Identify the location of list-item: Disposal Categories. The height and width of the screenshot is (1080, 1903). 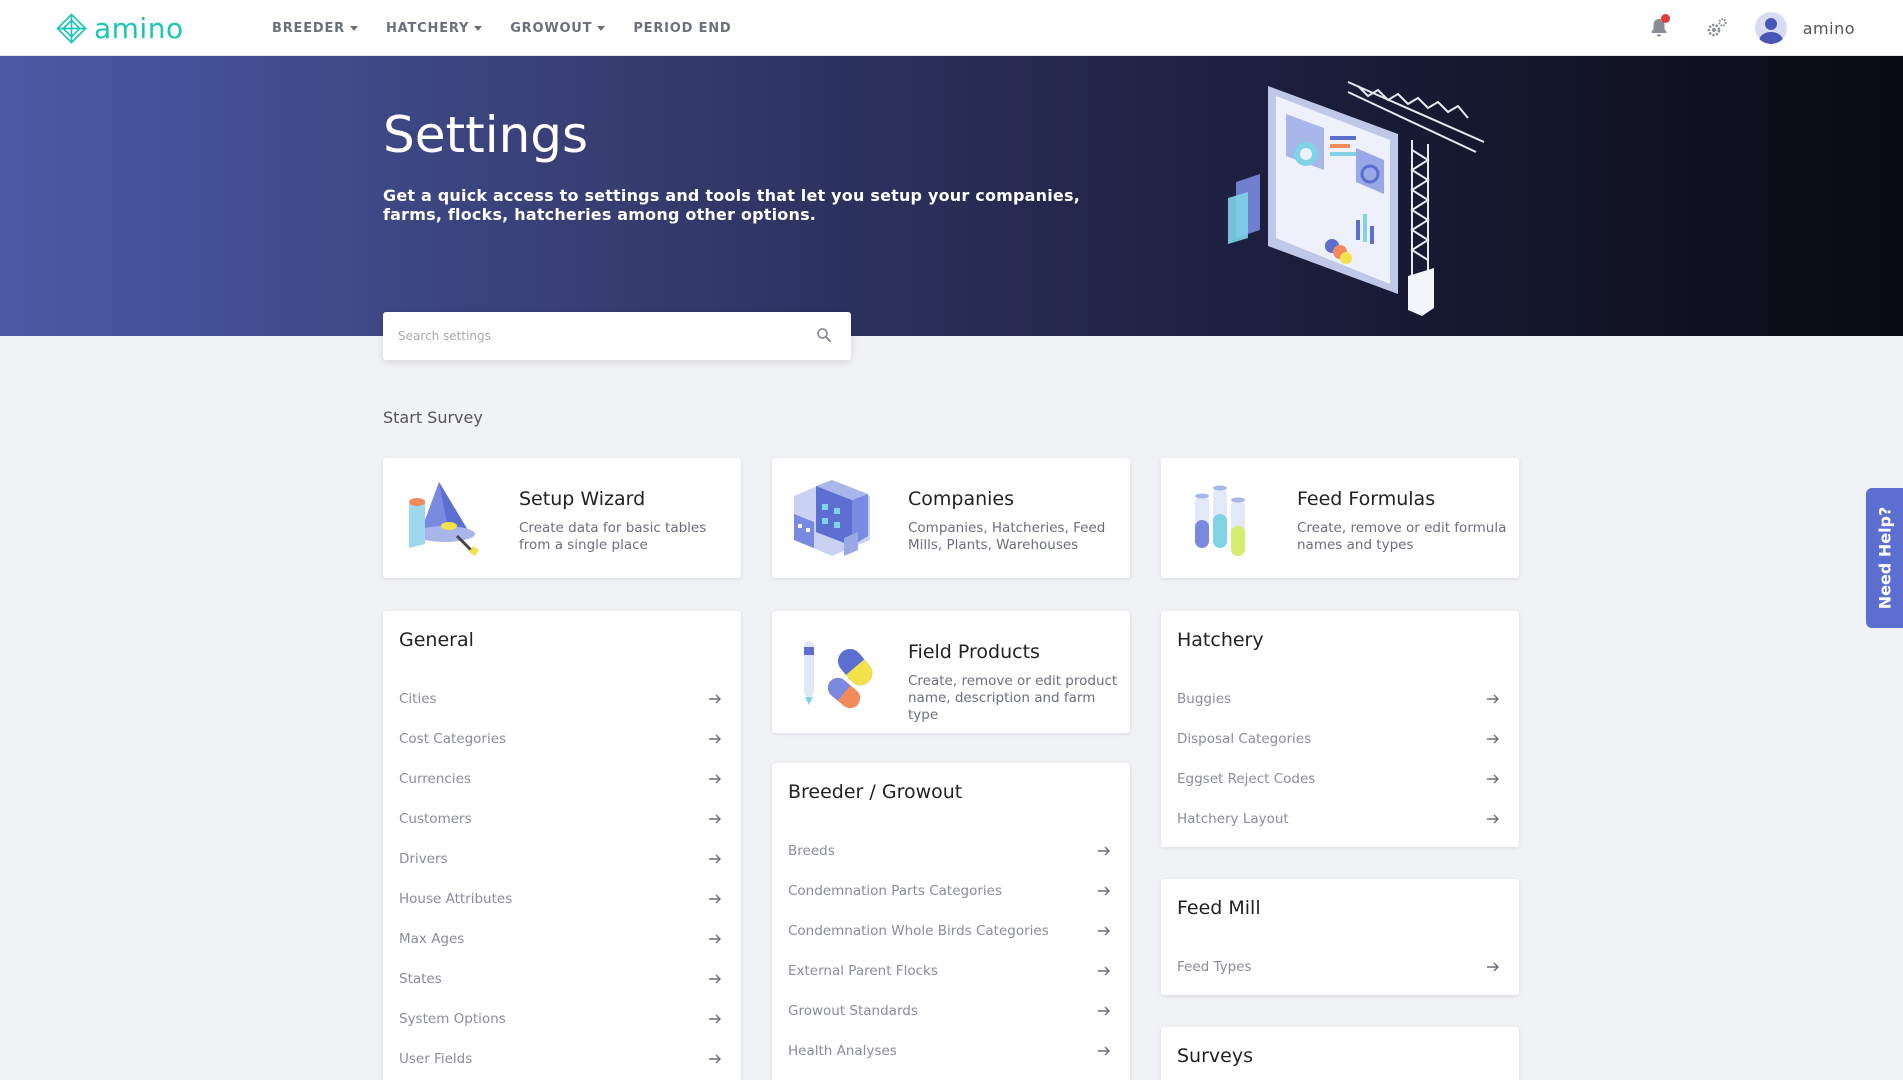
(1340, 739).